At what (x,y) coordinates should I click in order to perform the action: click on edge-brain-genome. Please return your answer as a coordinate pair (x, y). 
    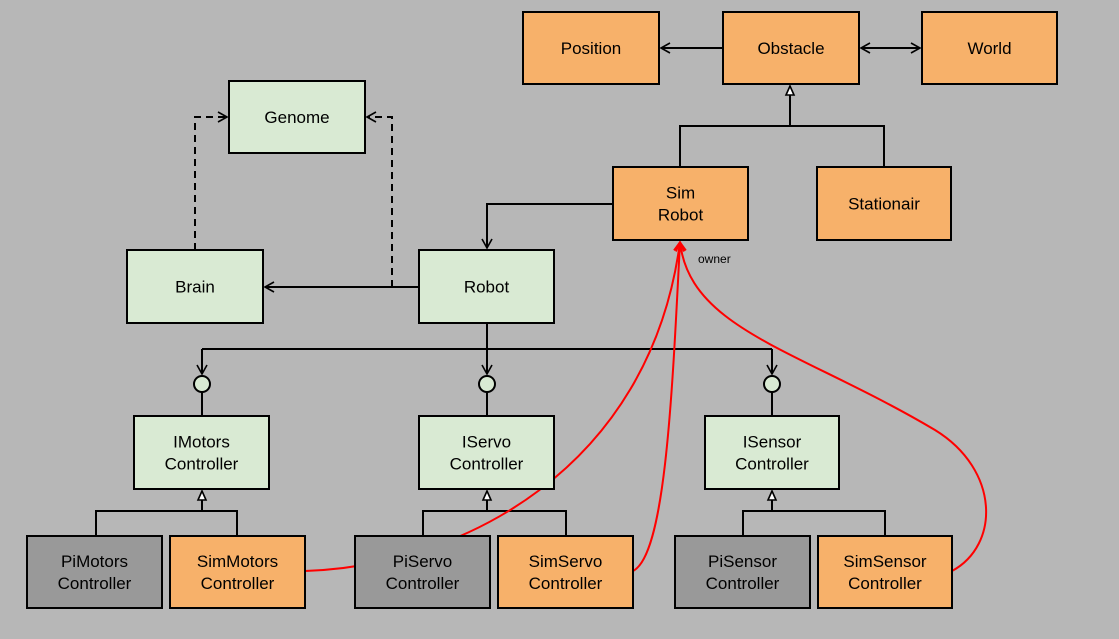
    Looking at the image, I should click on (211, 180).